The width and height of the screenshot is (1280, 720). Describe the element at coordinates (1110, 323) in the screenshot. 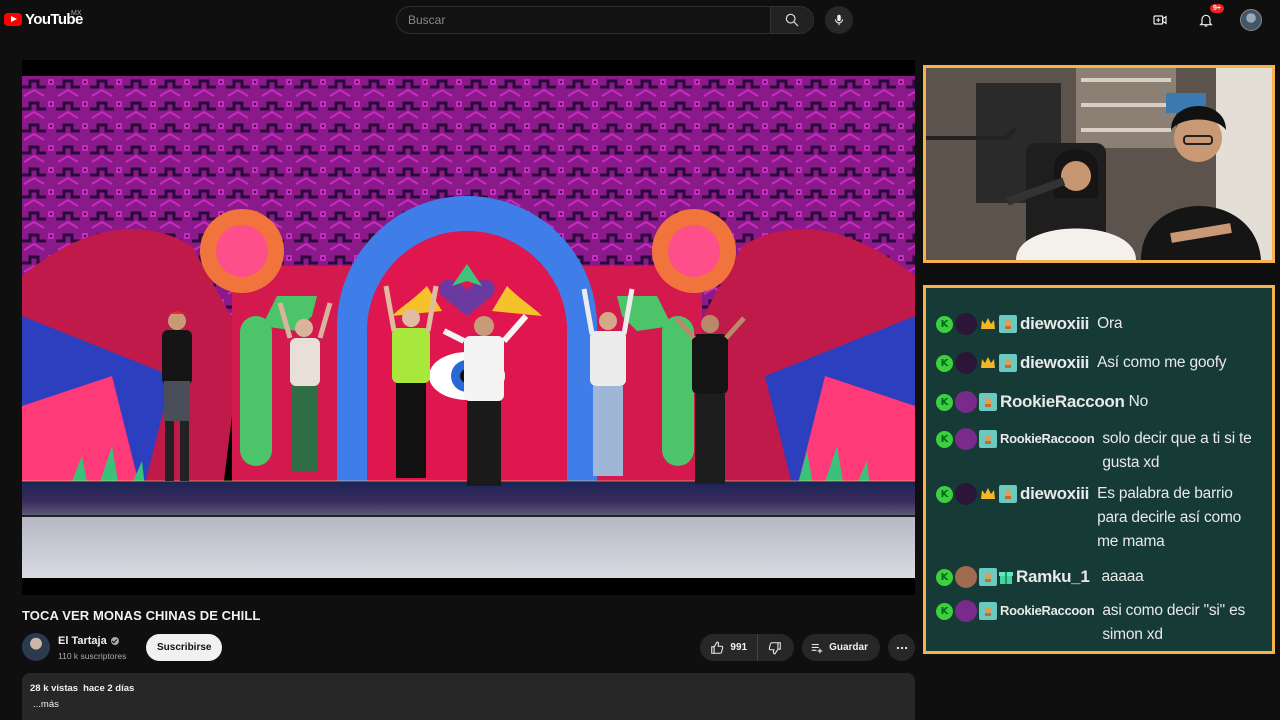

I see `chat-text: Ora` at that location.